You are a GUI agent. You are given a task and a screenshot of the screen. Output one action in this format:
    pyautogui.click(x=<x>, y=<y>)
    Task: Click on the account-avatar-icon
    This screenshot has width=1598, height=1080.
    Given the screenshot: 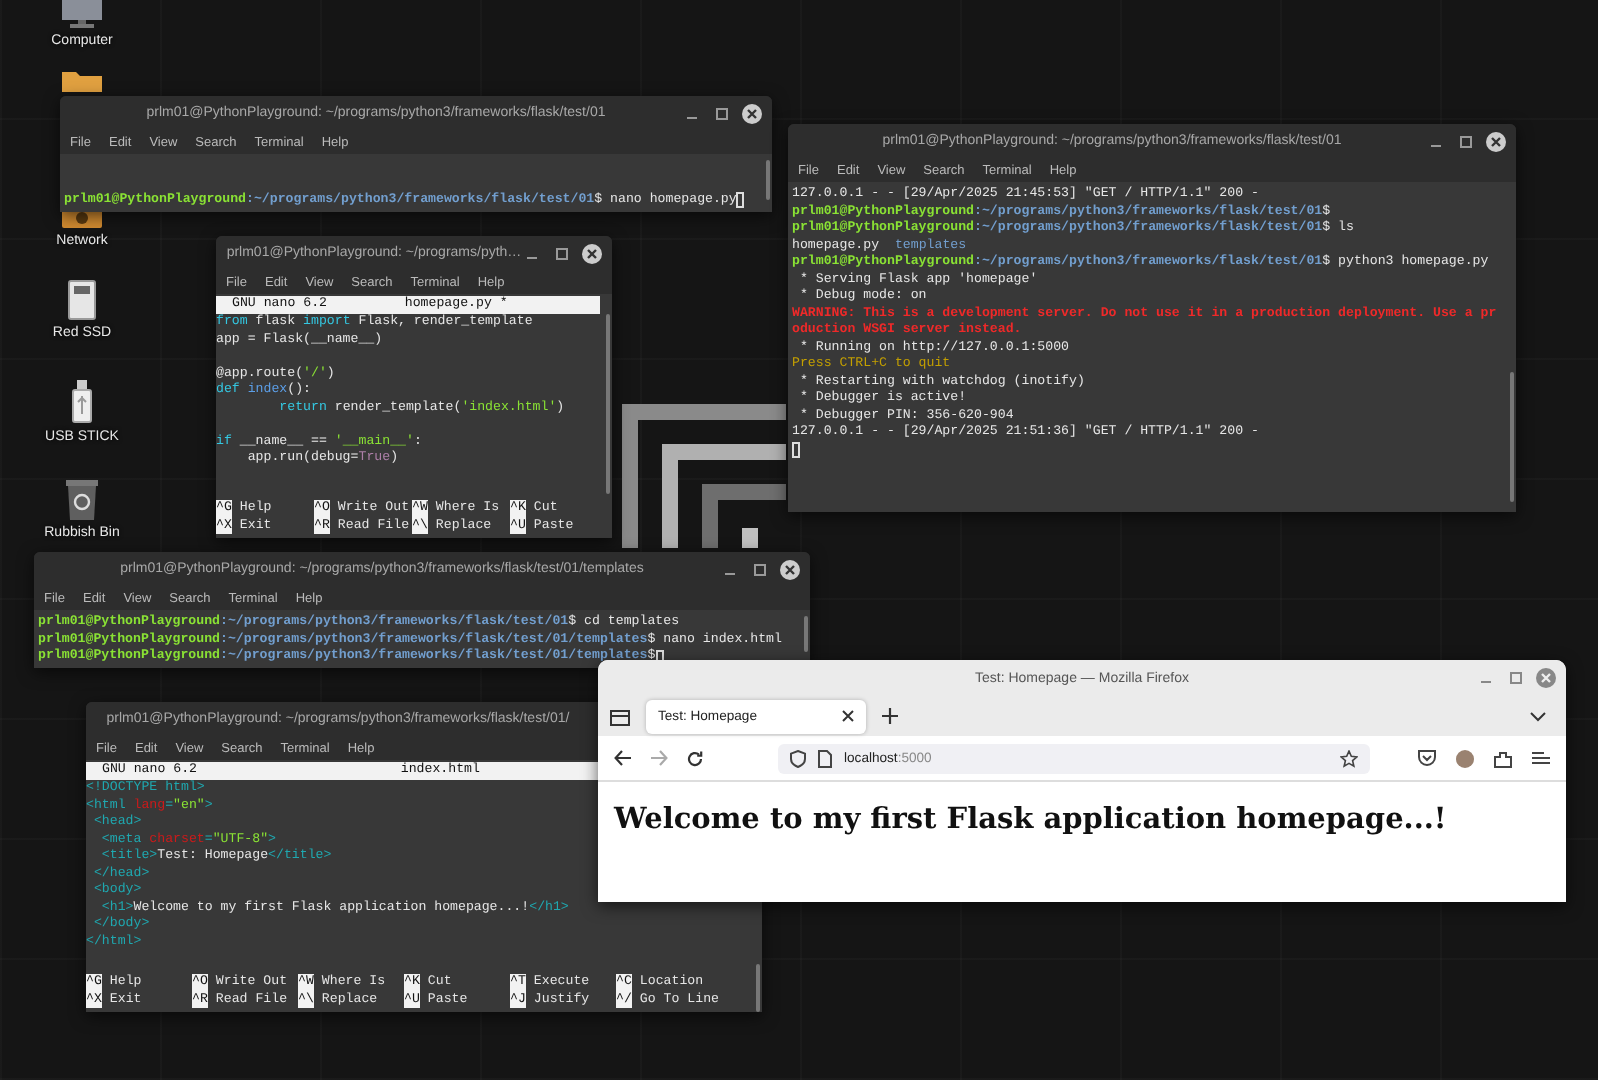 What is the action you would take?
    pyautogui.click(x=1465, y=758)
    